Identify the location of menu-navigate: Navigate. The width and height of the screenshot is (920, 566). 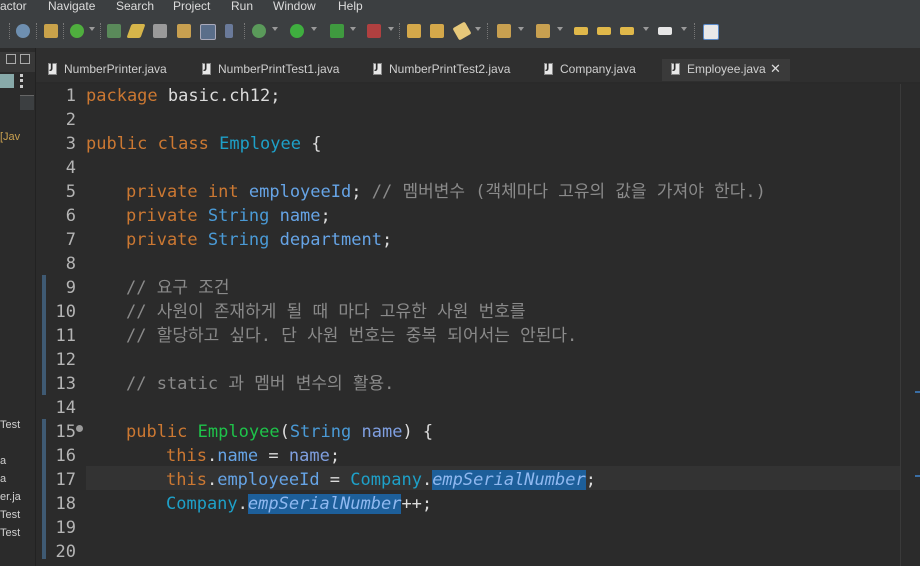
(71, 6).